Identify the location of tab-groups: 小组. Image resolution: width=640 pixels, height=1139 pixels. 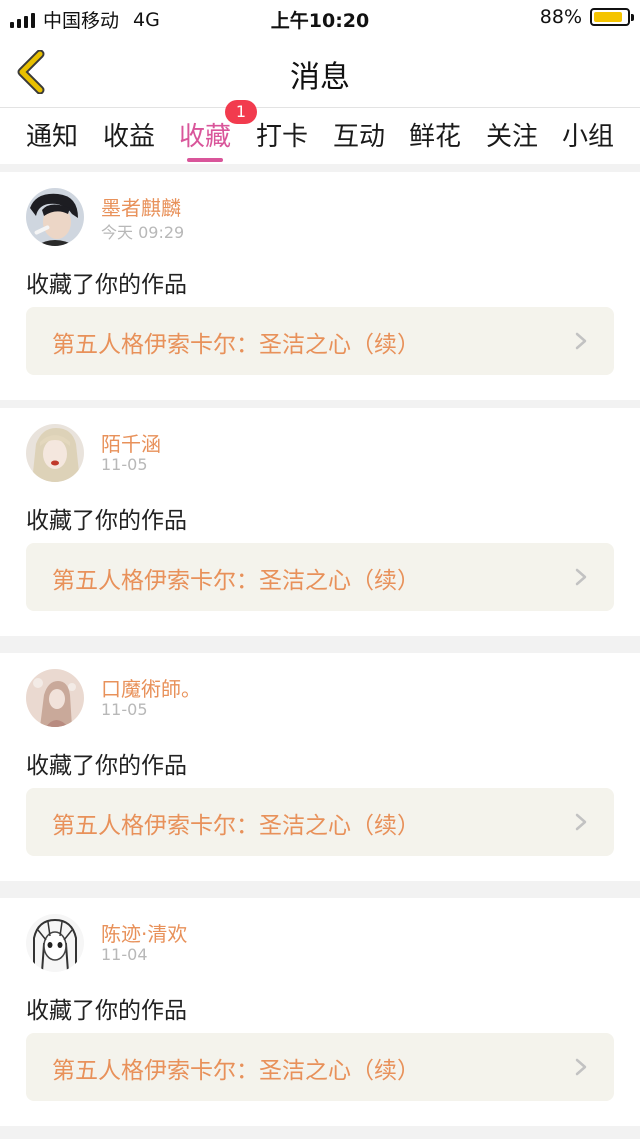
(588, 134).